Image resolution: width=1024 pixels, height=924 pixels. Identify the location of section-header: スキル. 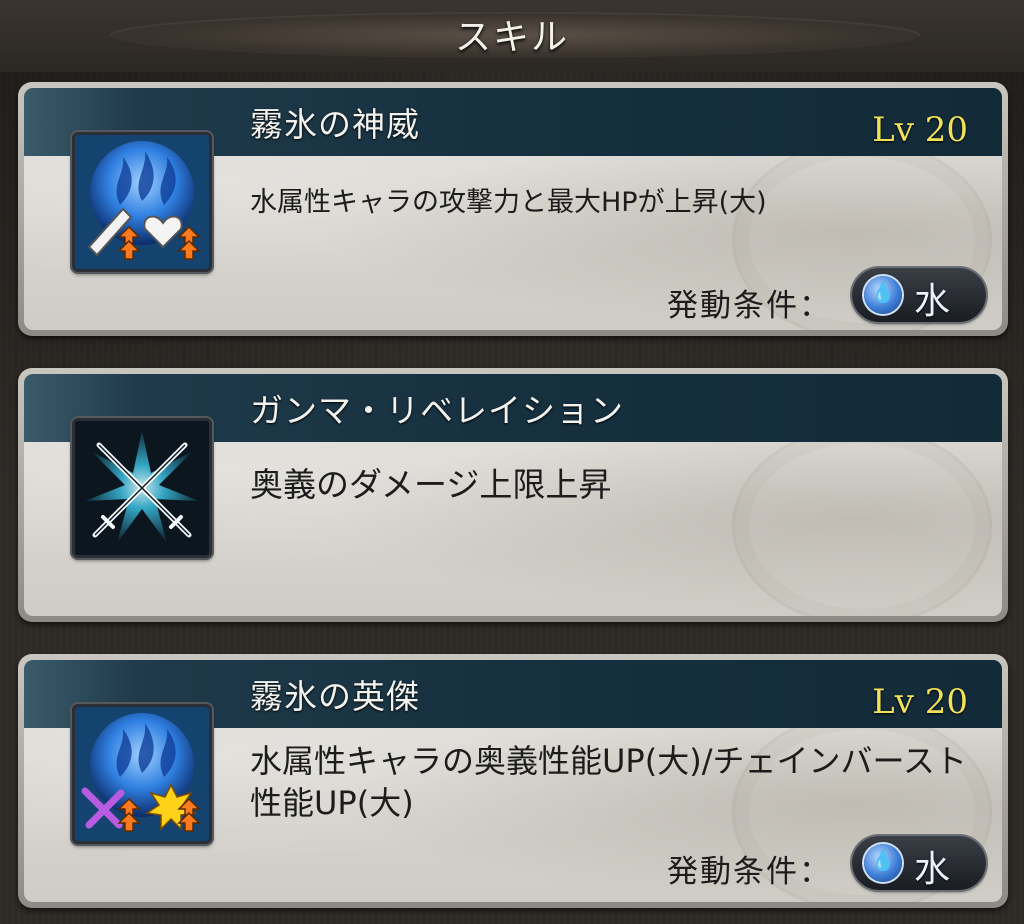
(512, 36).